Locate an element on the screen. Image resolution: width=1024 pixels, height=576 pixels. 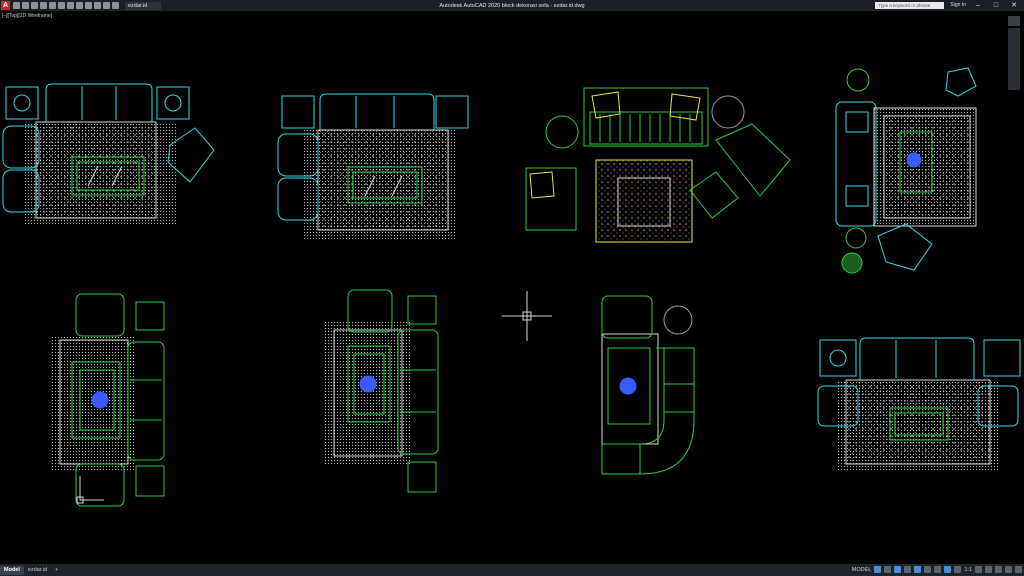
plot-icon is located at coordinates (70, 5).